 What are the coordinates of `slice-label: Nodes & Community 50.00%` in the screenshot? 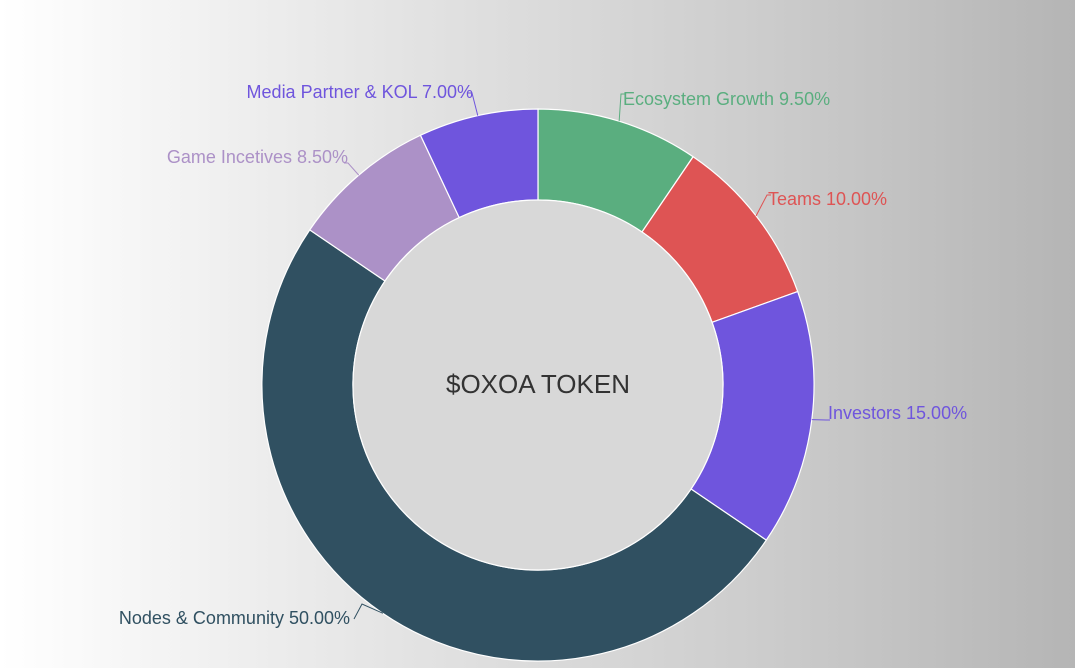 It's located at (234, 618).